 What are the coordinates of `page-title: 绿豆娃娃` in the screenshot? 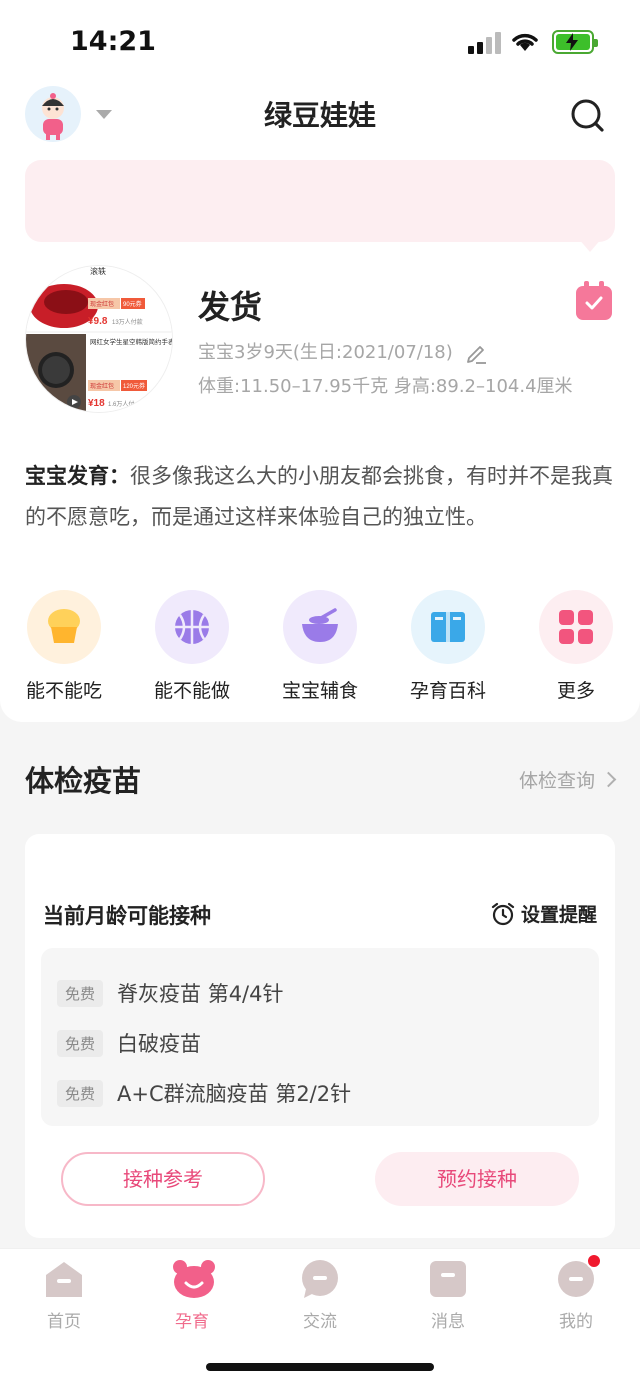 It's located at (319, 115).